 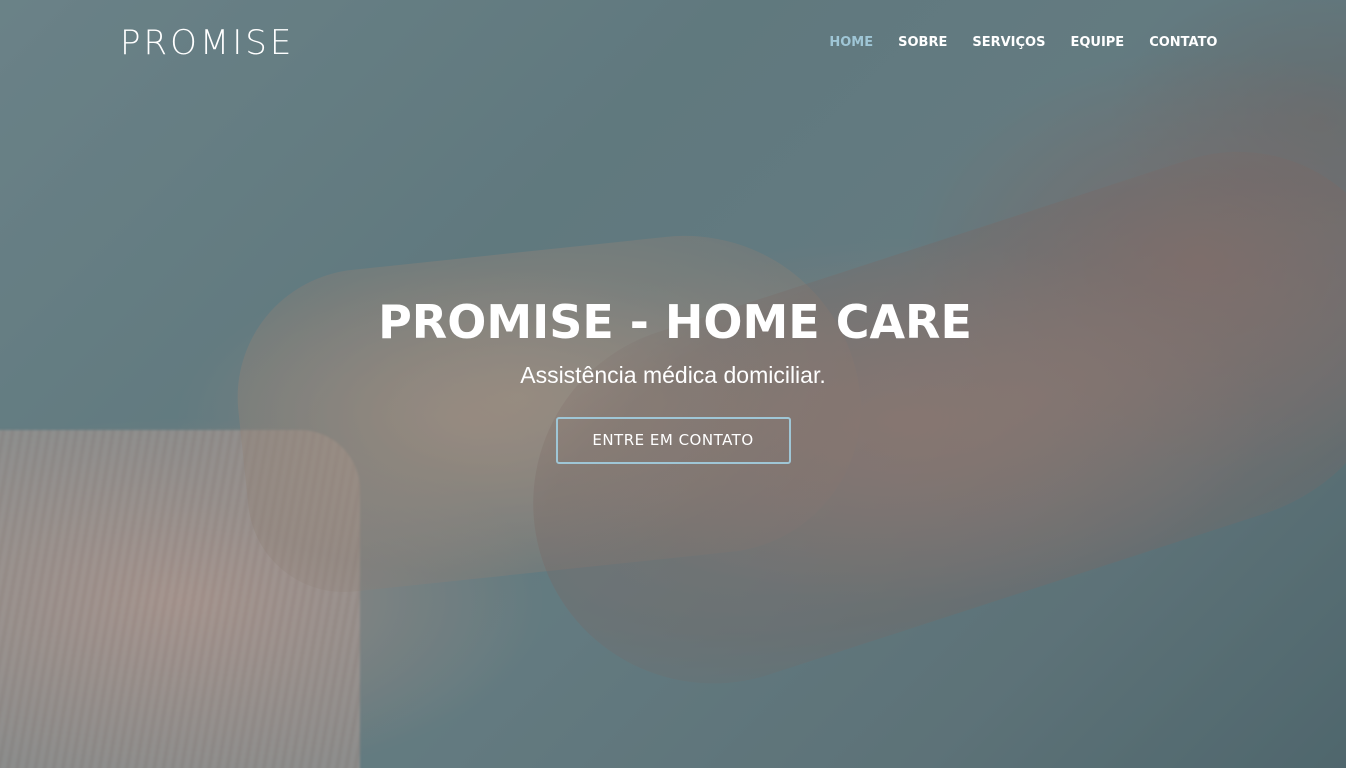 I want to click on nav-item-sobre: SOBRE, so click(x=923, y=43).